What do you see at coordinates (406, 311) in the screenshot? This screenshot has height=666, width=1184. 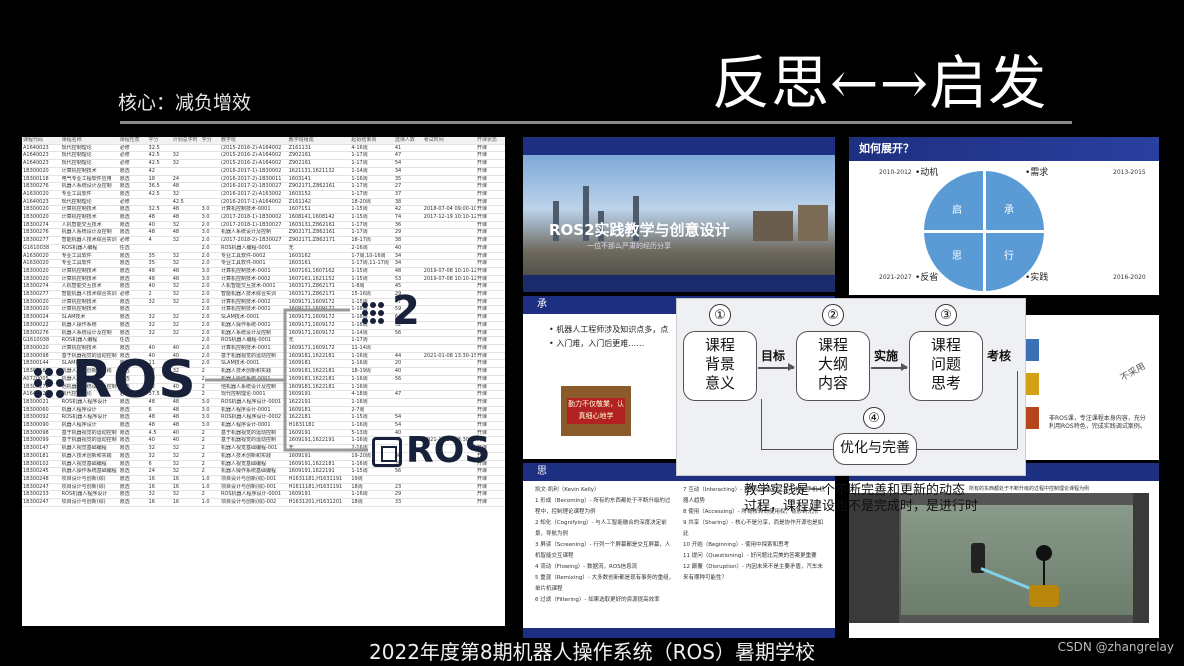 I see `ros2-number: 2` at bounding box center [406, 311].